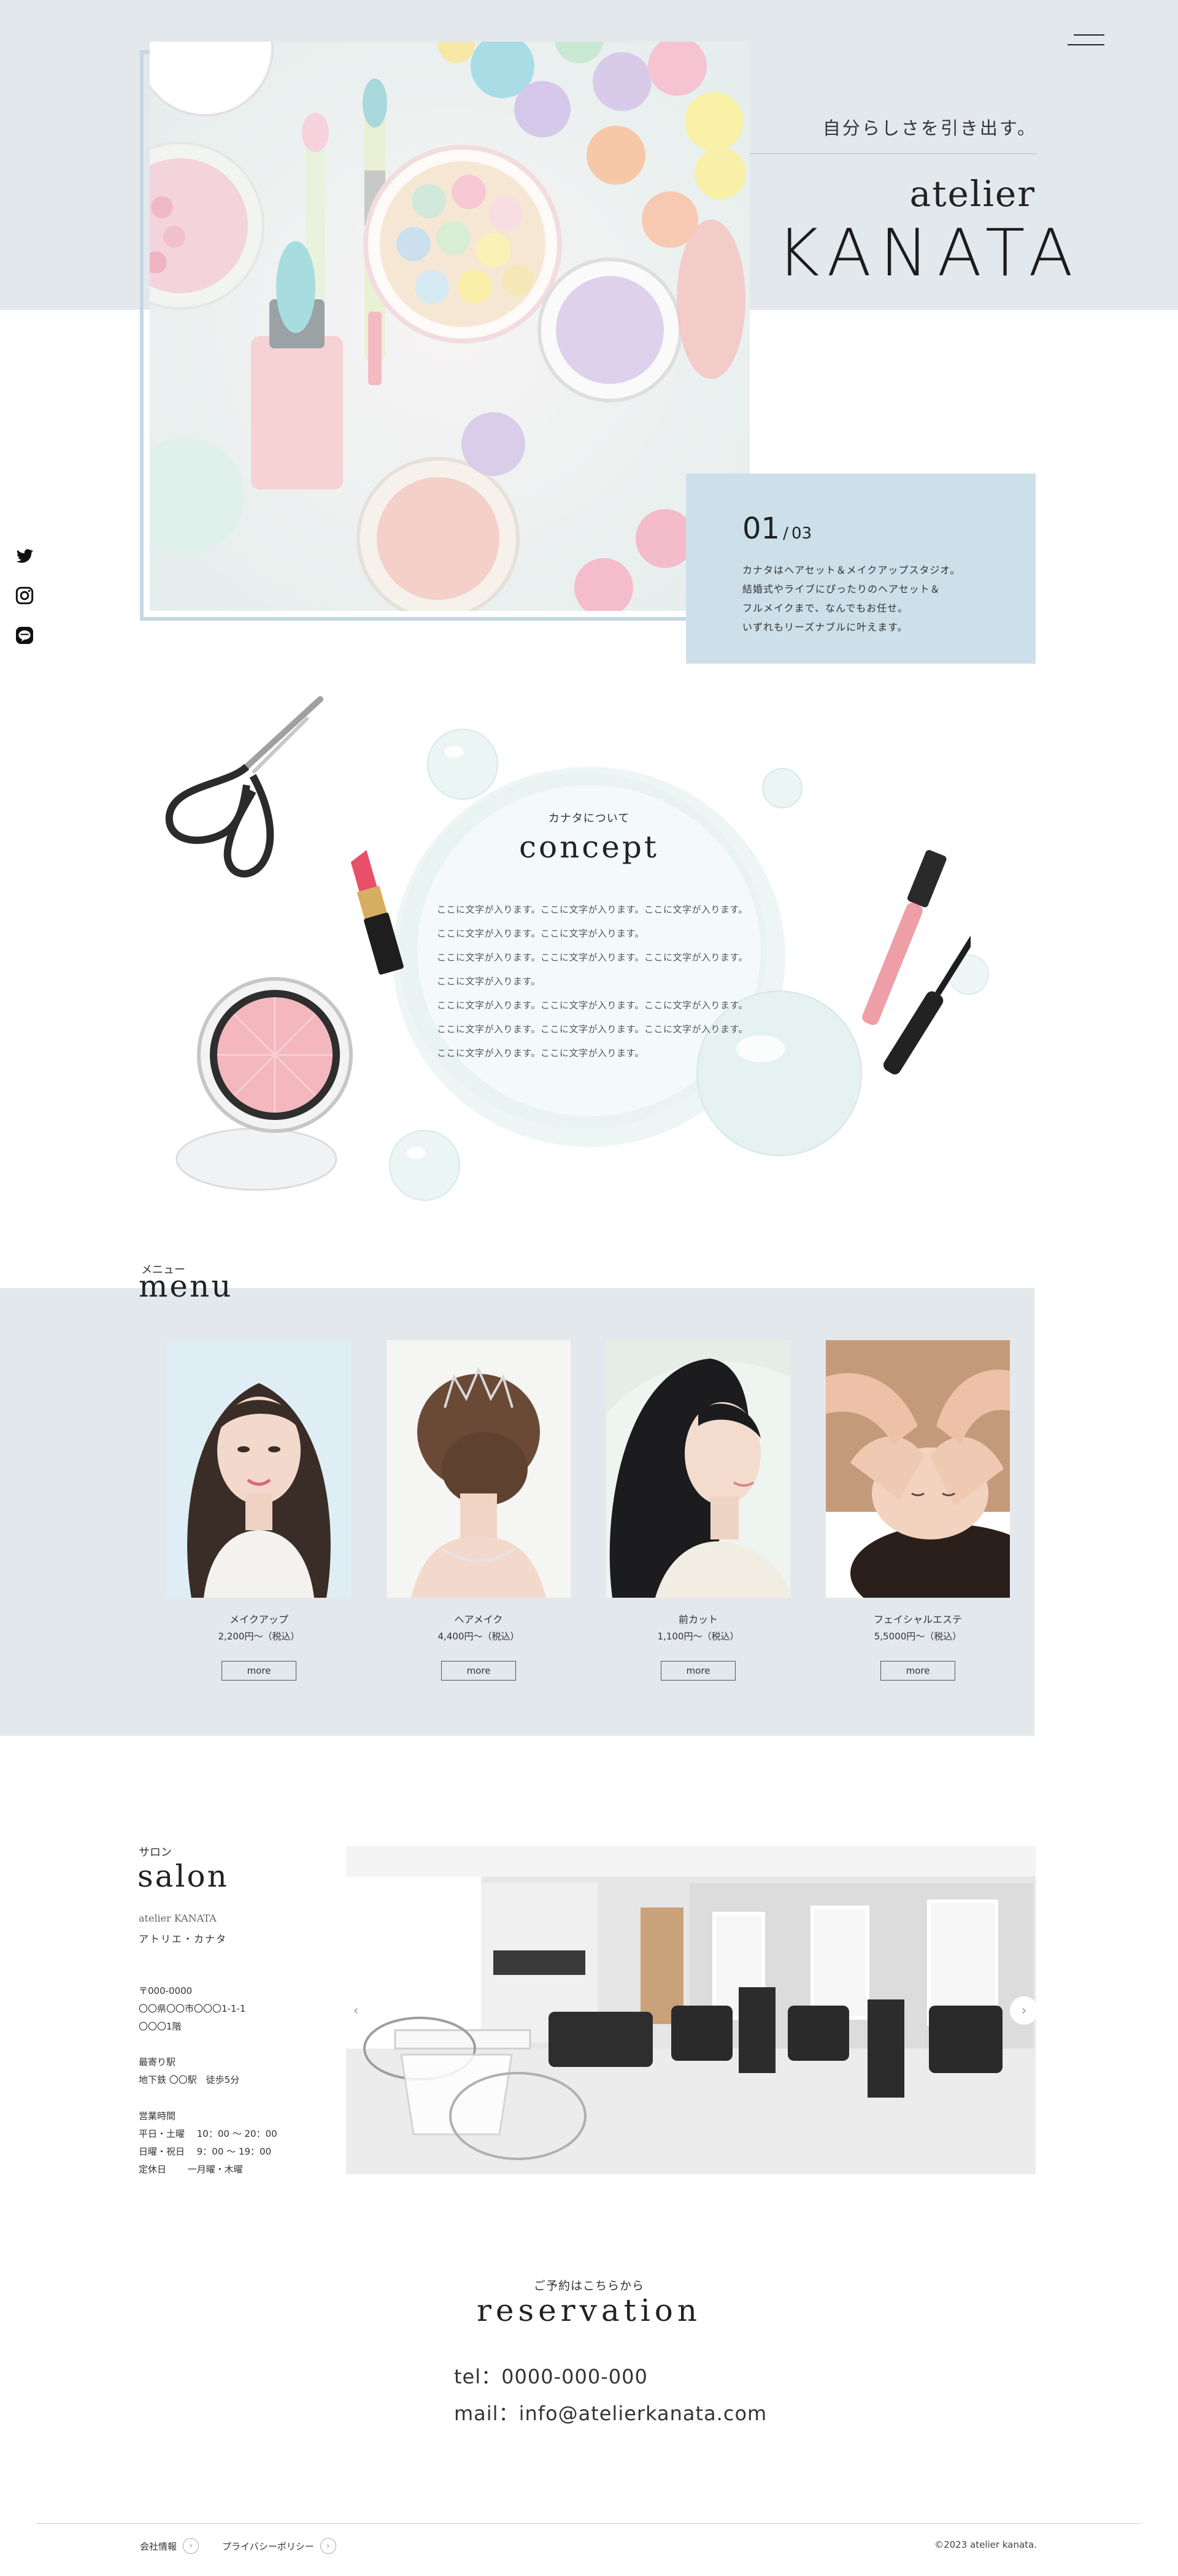 This screenshot has height=2576, width=1178. What do you see at coordinates (610, 2412) in the screenshot?
I see `reservation-mail: mail：info@atelierkanata.com` at bounding box center [610, 2412].